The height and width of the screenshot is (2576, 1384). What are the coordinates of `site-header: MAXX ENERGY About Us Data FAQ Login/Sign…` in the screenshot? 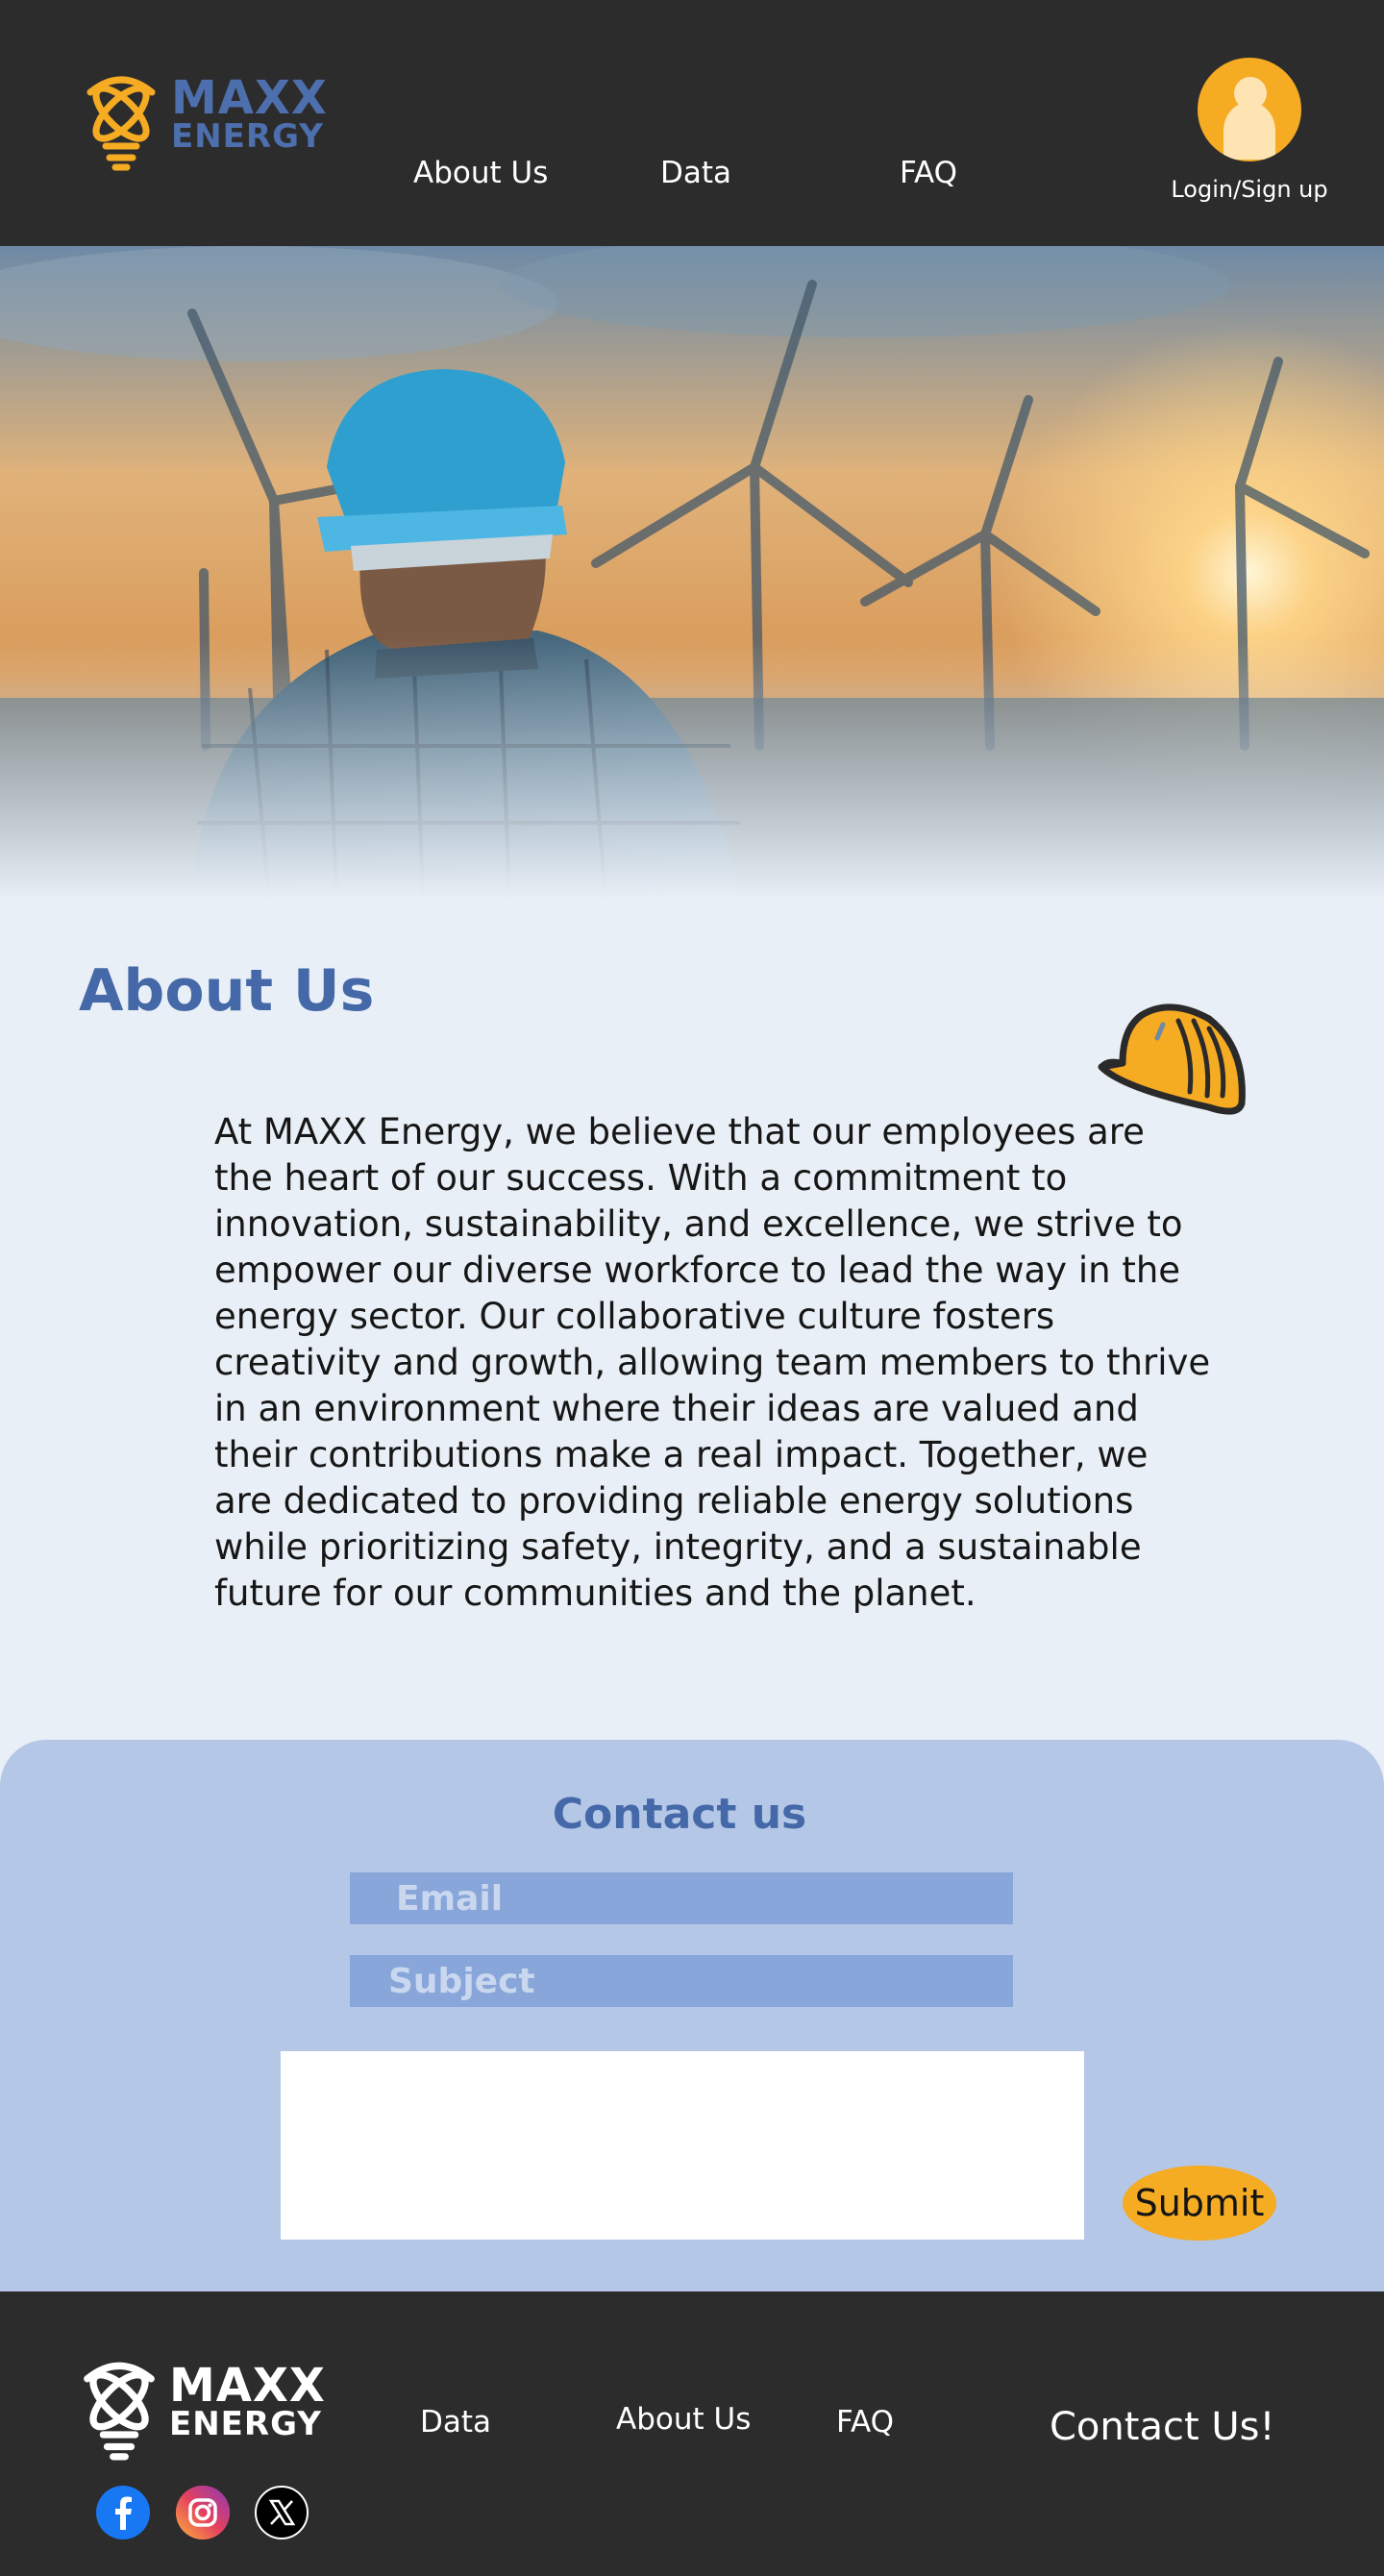 It's located at (692, 123).